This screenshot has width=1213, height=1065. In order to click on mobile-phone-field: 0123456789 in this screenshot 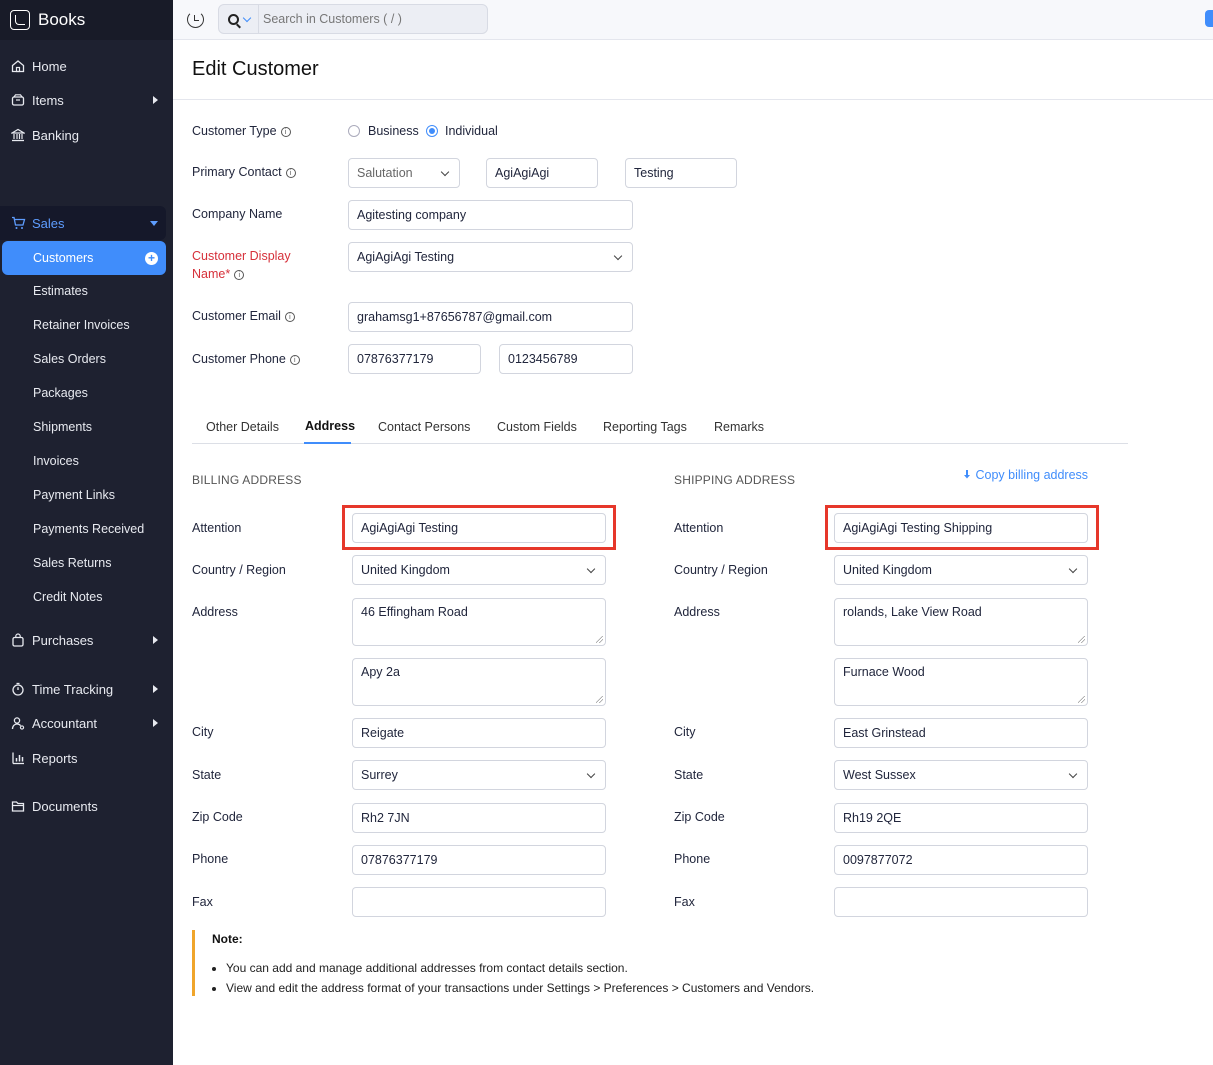, I will do `click(566, 359)`.